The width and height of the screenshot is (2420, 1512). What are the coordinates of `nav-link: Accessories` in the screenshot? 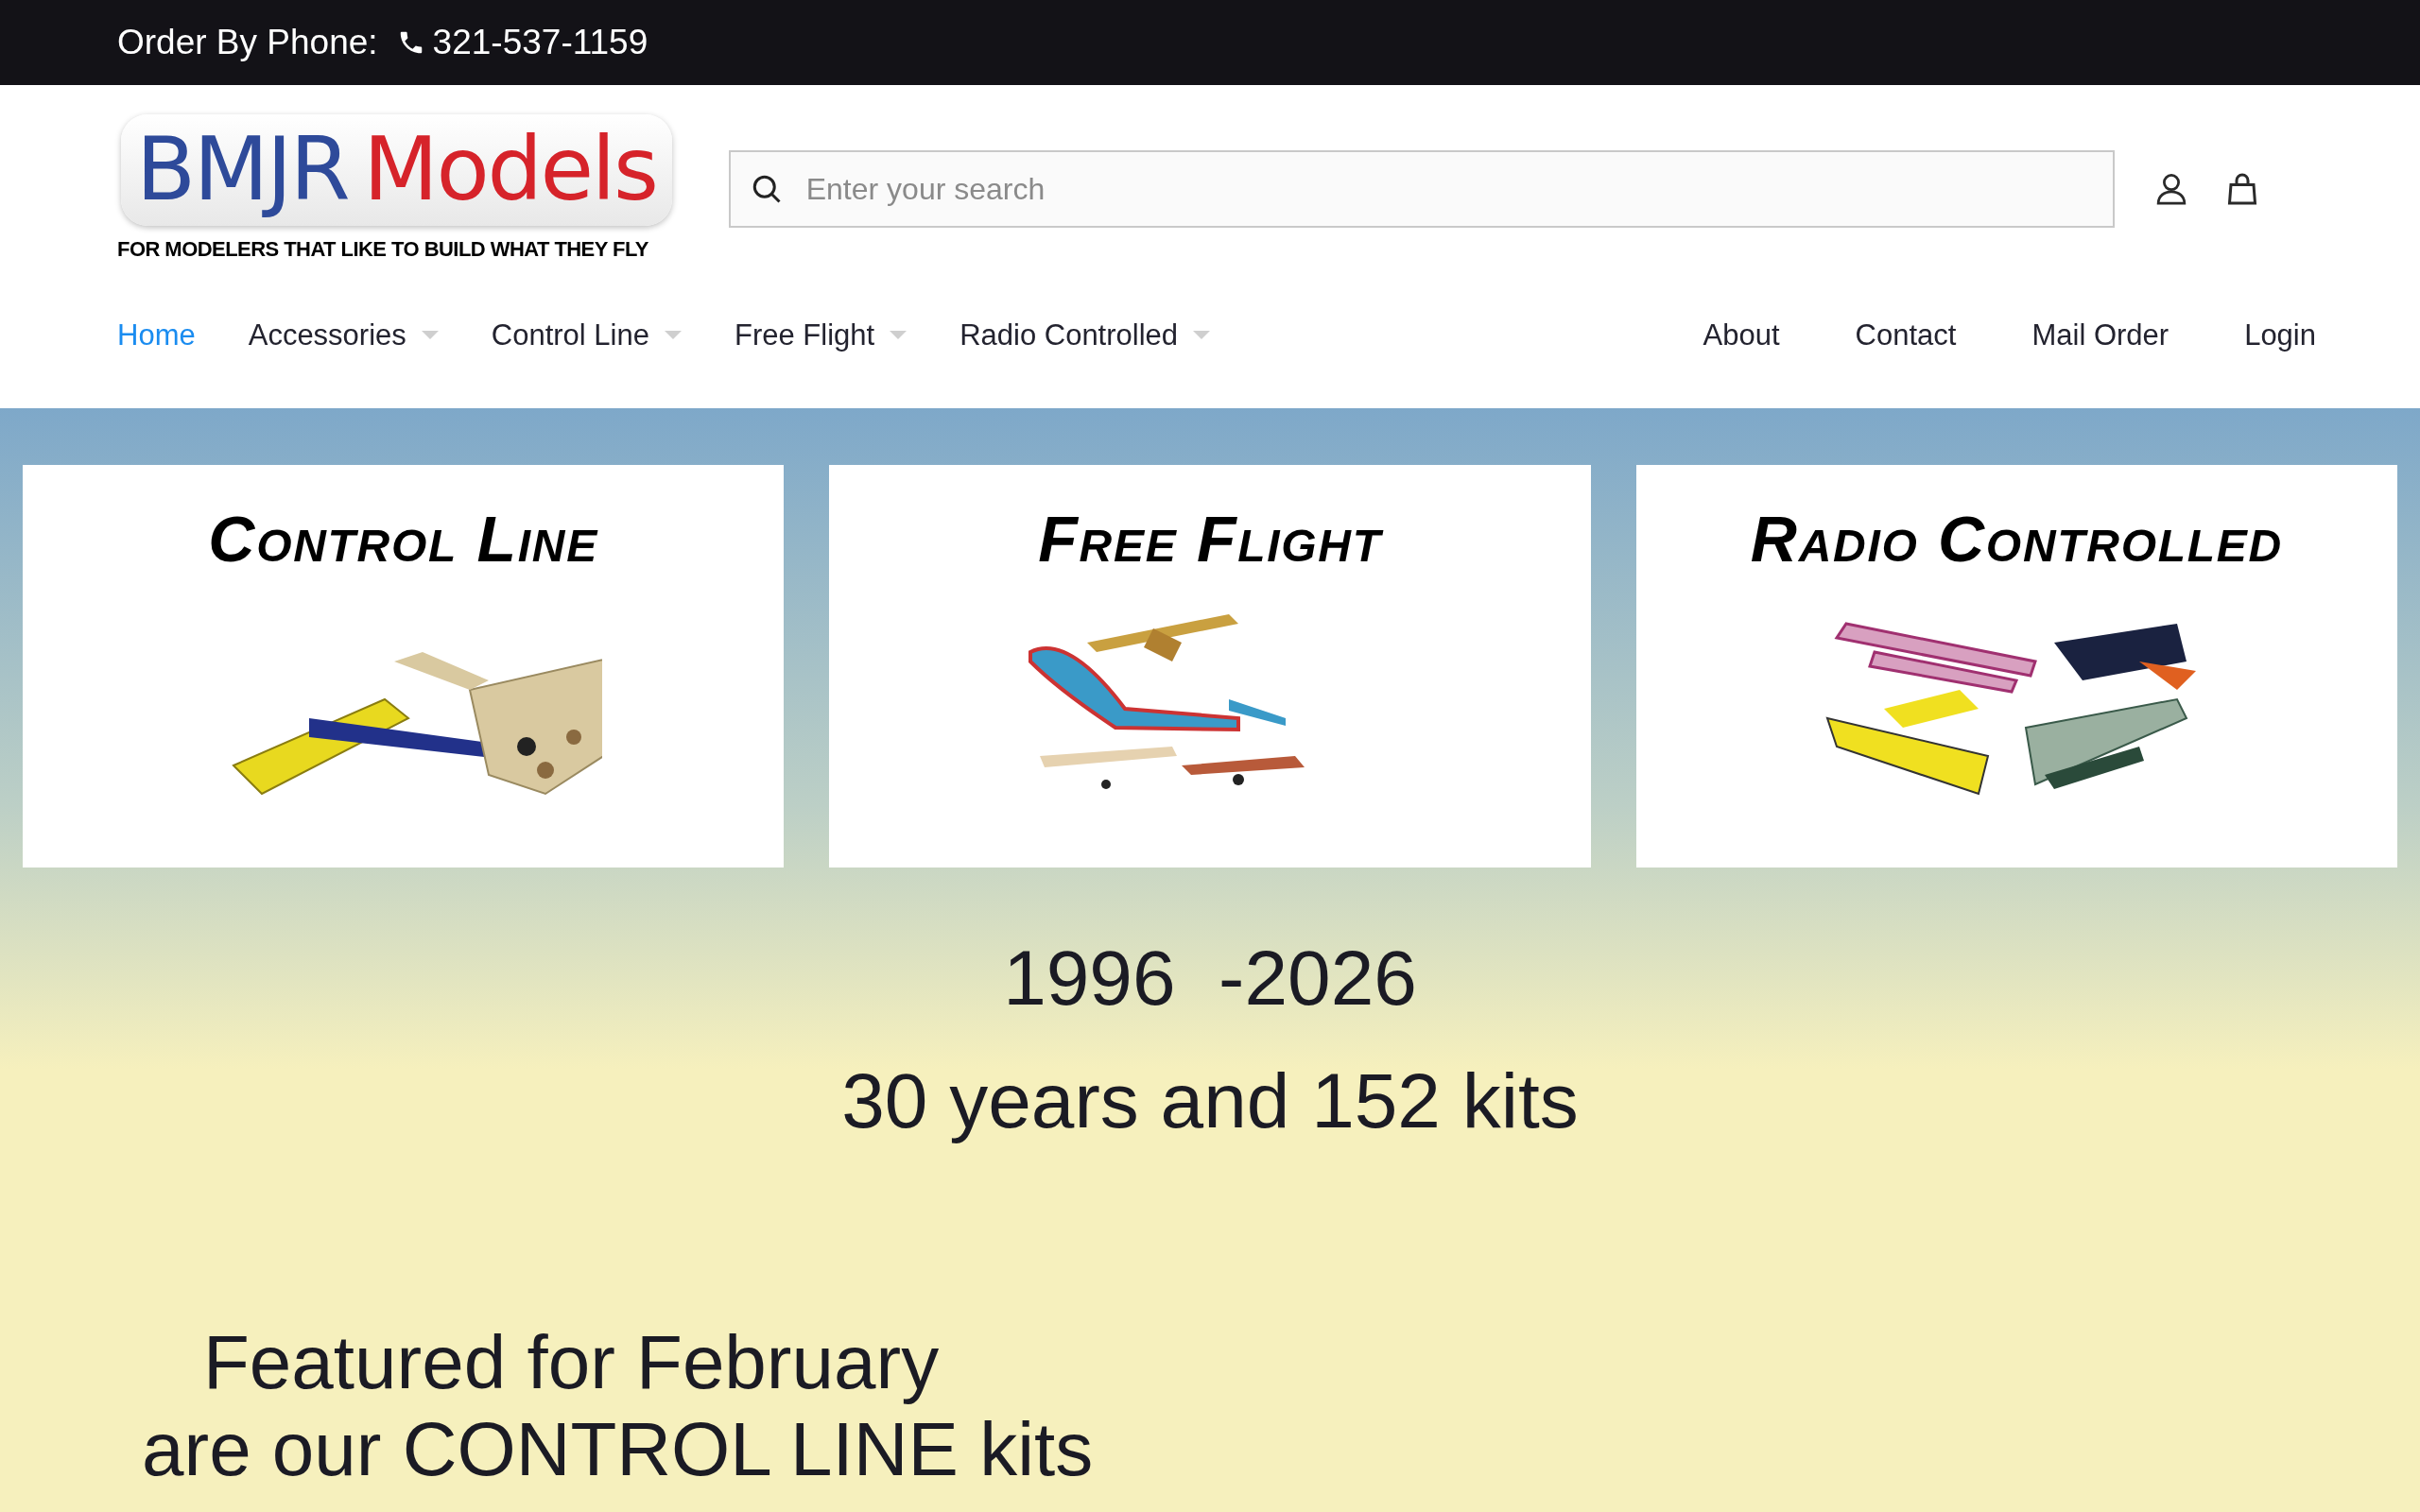 It's located at (343, 335).